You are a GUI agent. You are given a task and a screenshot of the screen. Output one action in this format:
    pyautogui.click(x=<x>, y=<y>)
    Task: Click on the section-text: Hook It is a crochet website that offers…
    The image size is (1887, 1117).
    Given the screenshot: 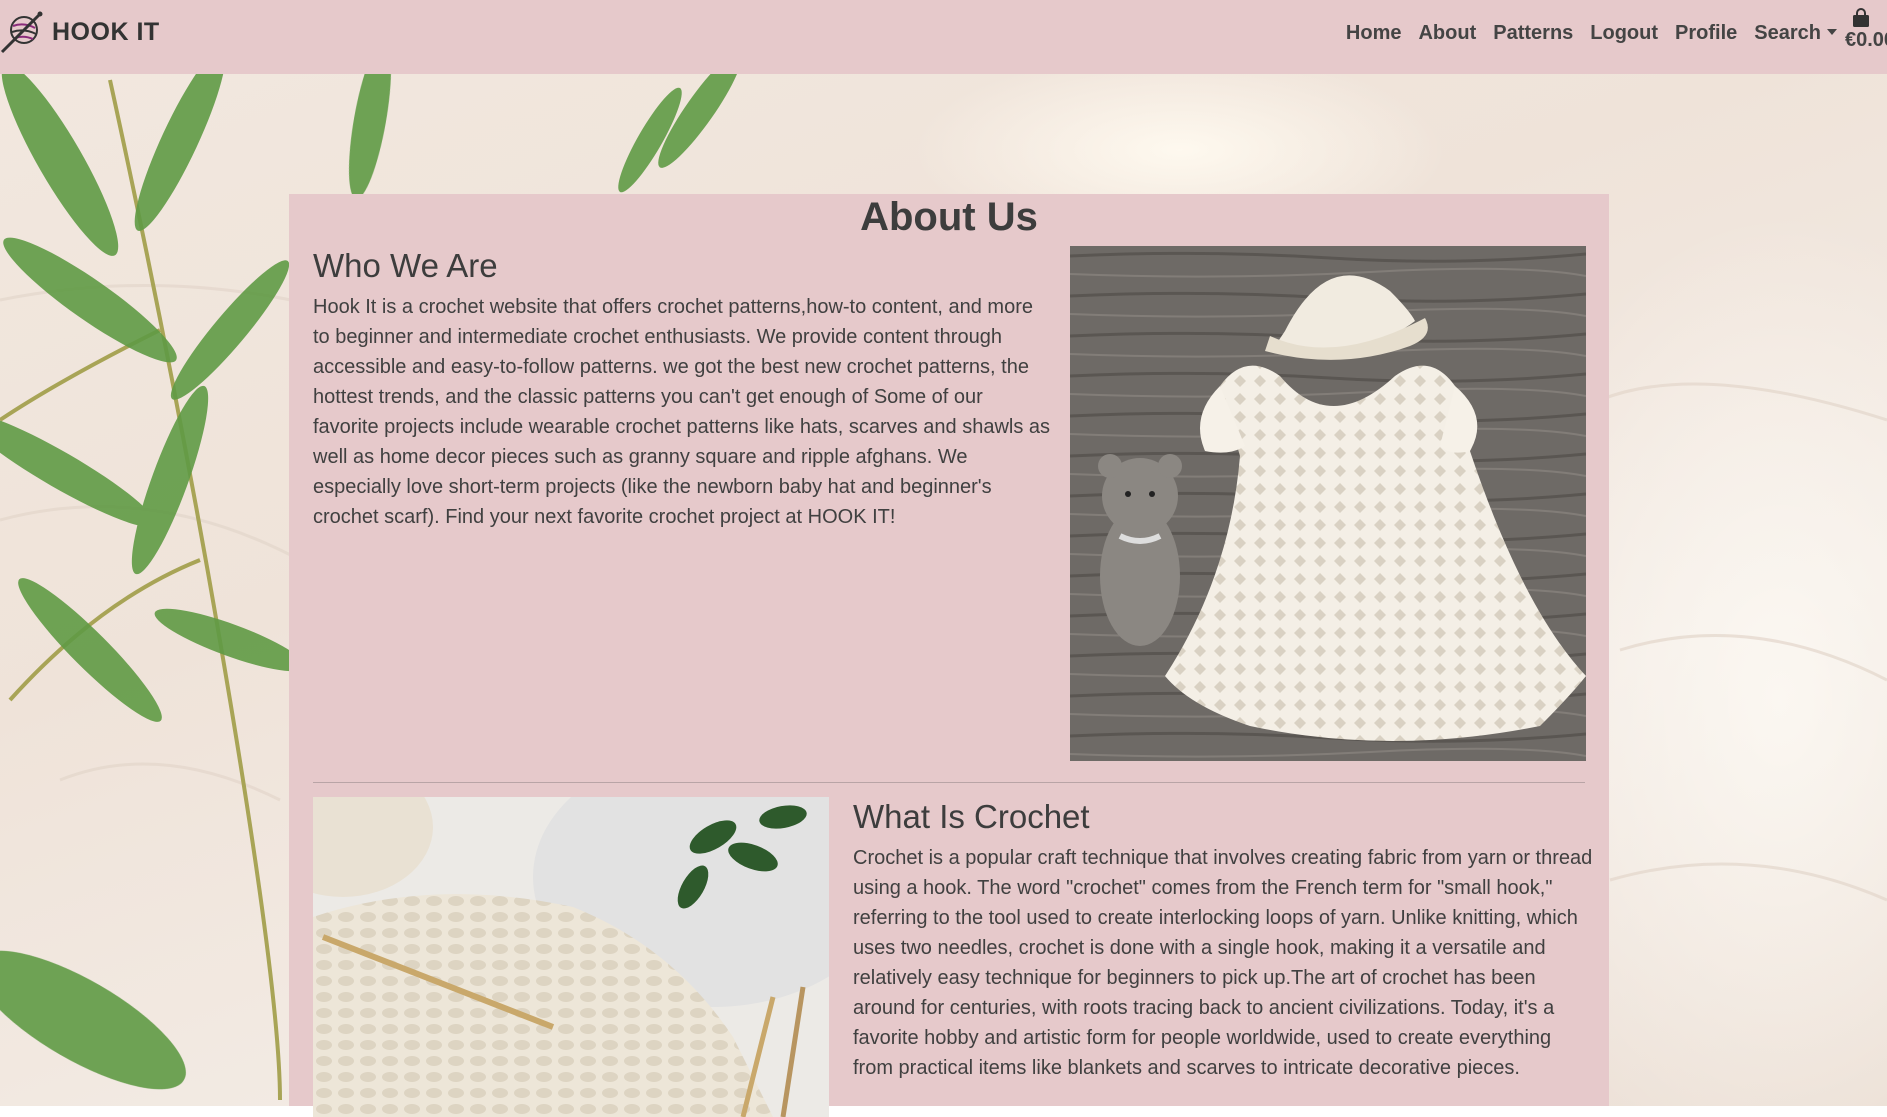 What is the action you would take?
    pyautogui.click(x=682, y=412)
    